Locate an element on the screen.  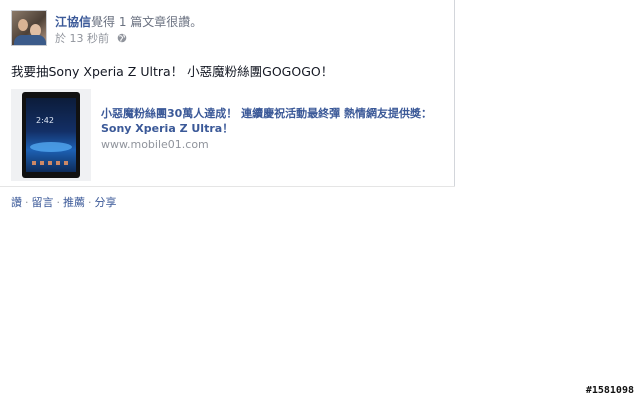
comment-link: 留言 is located at coordinates (43, 202).